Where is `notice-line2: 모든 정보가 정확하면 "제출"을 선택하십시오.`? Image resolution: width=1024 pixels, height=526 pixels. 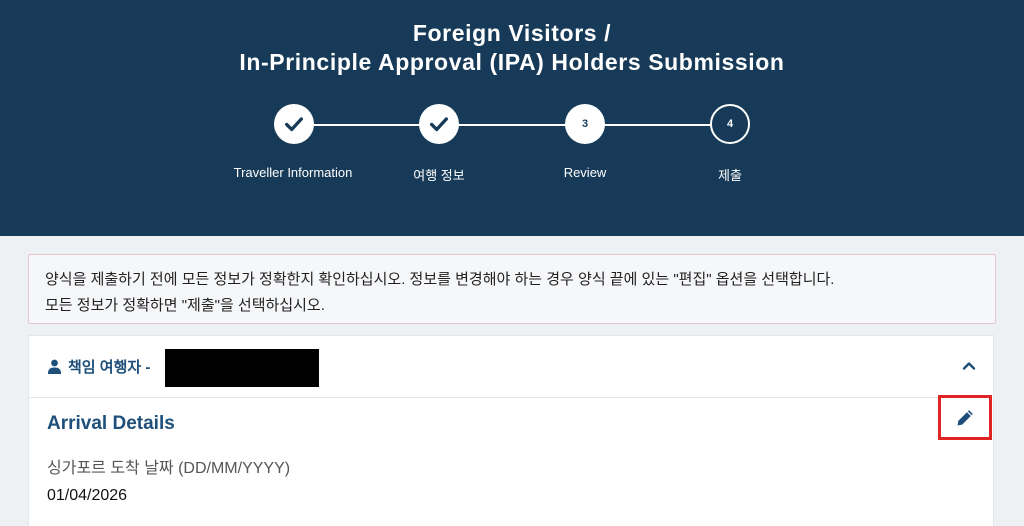
notice-line2: 모든 정보가 정확하면 "제출"을 선택하십시오. is located at coordinates (185, 305).